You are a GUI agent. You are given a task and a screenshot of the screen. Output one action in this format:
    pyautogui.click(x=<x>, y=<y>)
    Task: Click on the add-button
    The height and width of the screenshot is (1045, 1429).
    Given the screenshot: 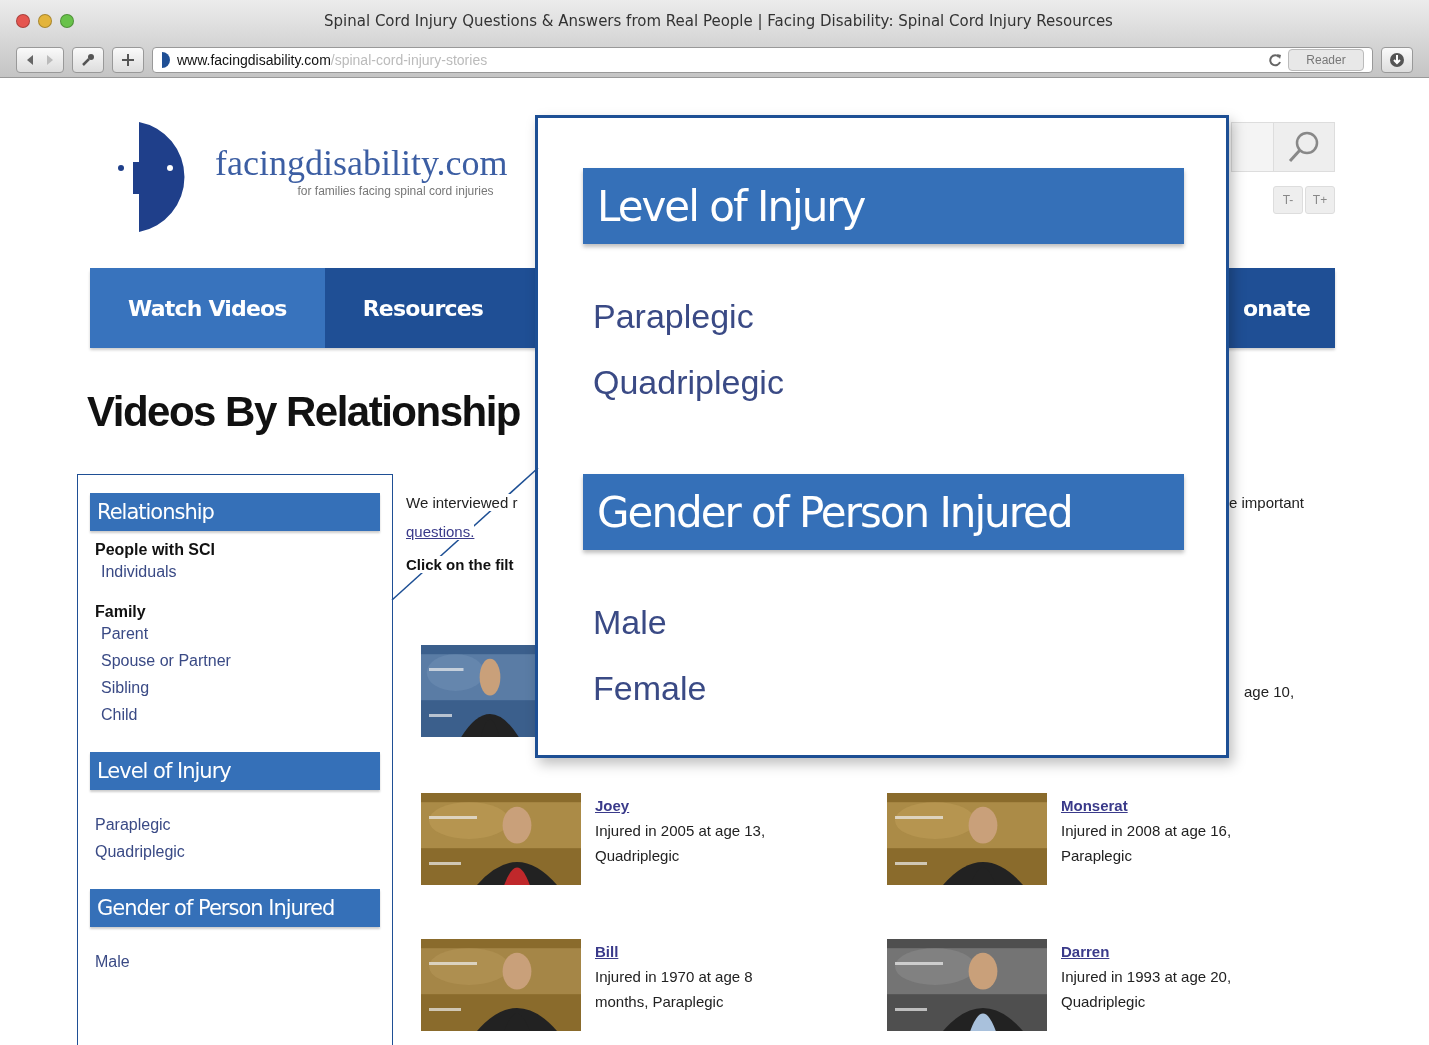 What is the action you would take?
    pyautogui.click(x=128, y=59)
    